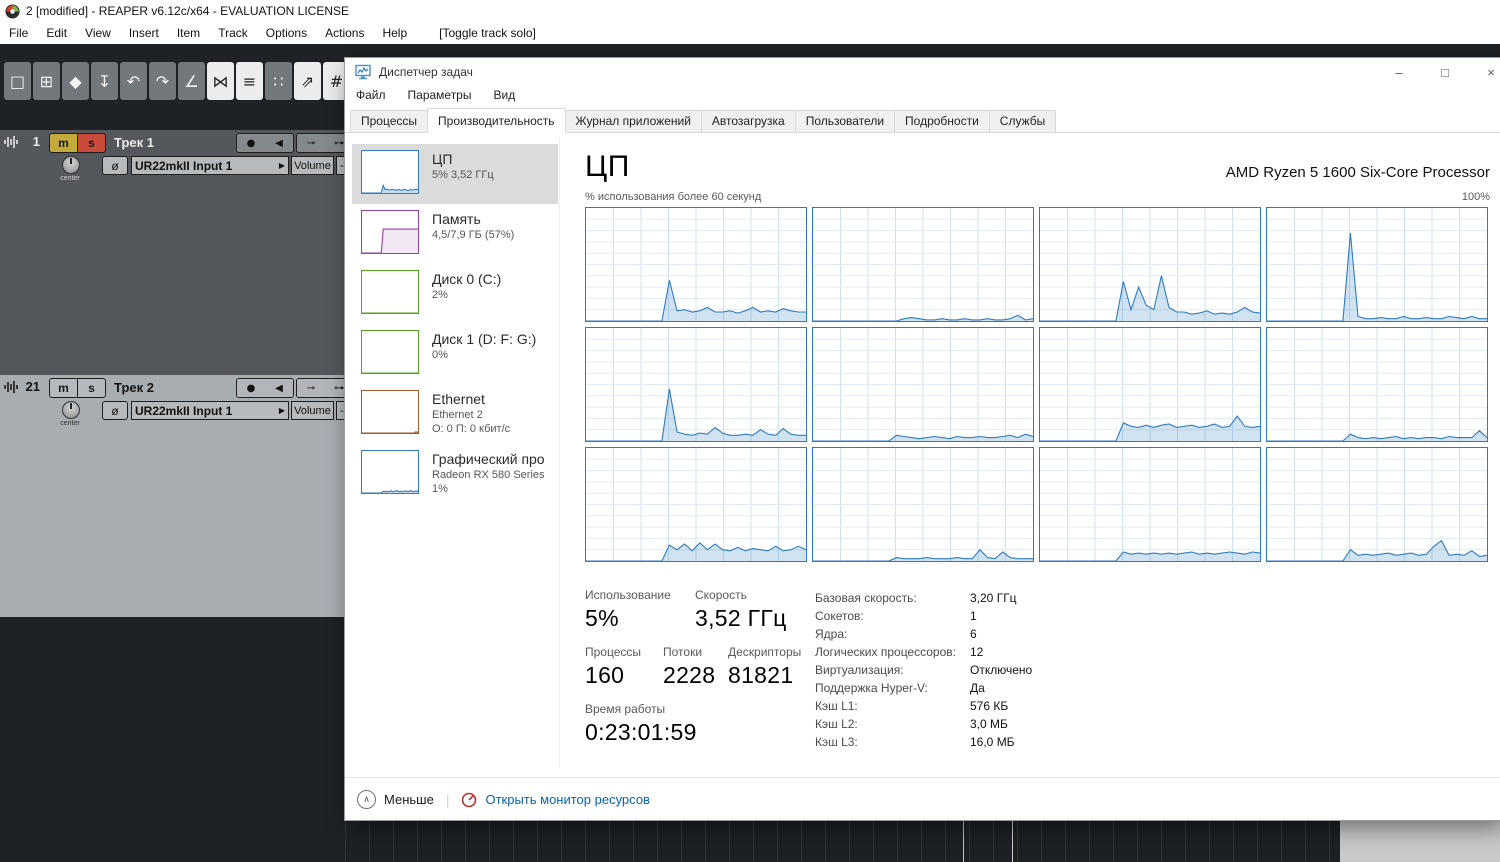 This screenshot has width=1500, height=862. I want to click on open-resource-monitor-link: Открыть монитор ресурсов, so click(567, 799).